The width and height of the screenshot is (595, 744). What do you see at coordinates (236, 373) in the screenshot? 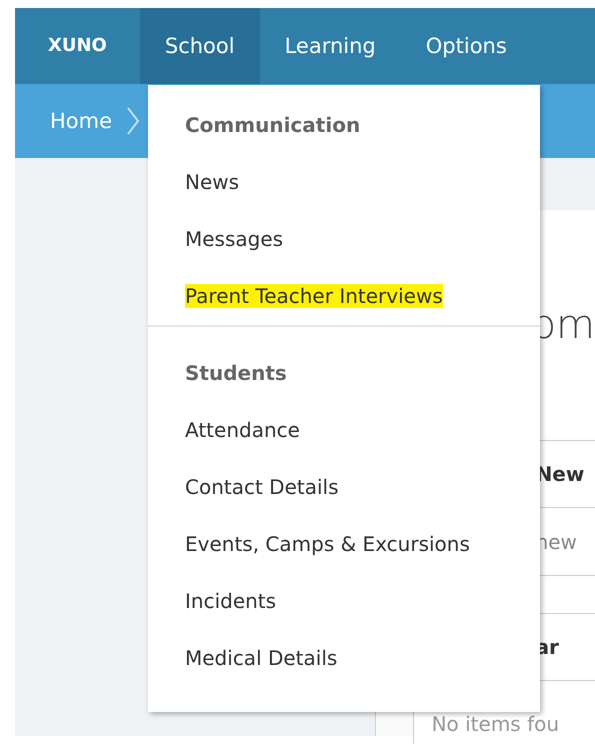
I see `menu-section-heading: Students` at bounding box center [236, 373].